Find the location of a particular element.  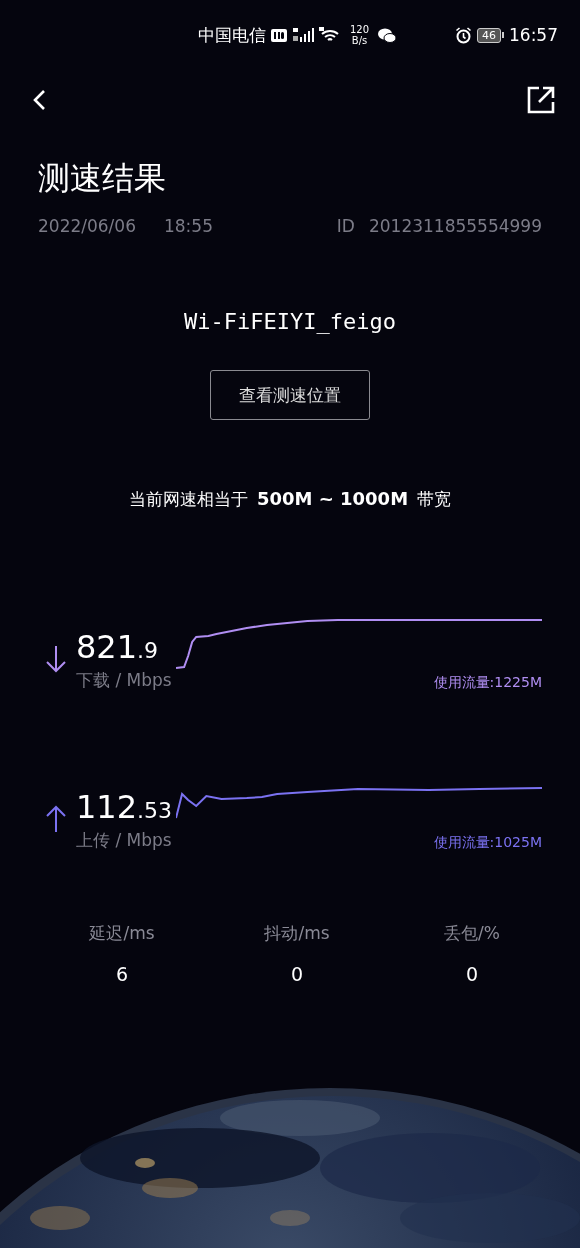

page-title: 测速结果 is located at coordinates (102, 178).